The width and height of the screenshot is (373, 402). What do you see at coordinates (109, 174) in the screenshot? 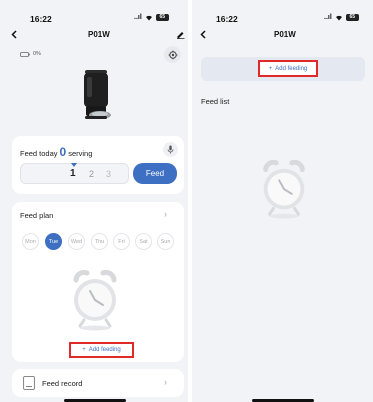
I see `portion-value: 3` at bounding box center [109, 174].